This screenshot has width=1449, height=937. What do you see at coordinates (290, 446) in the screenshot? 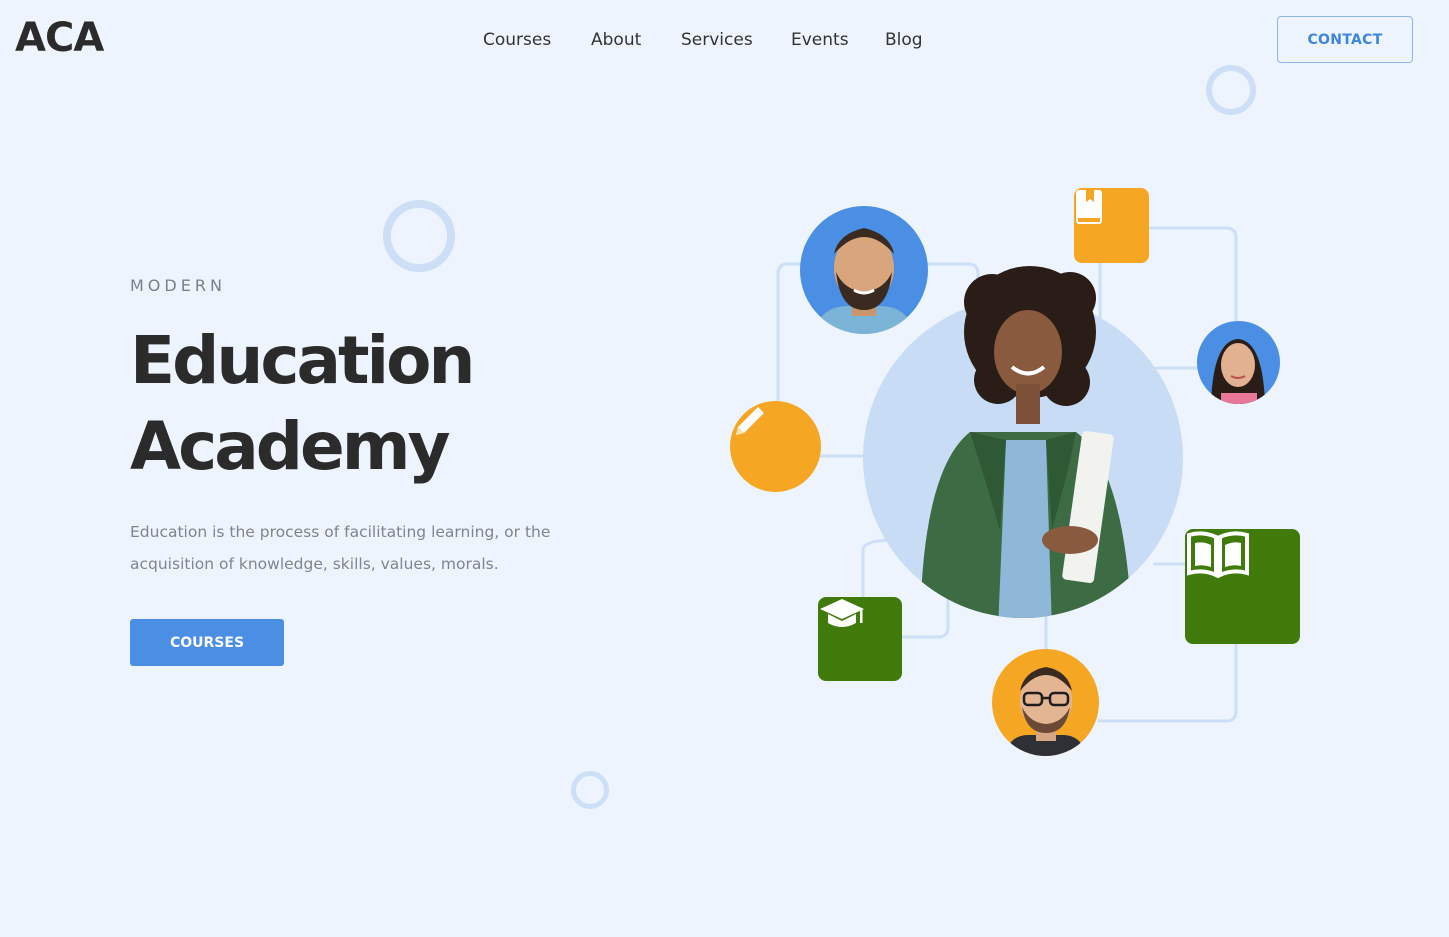
I see `hero-title-line2: Academy` at bounding box center [290, 446].